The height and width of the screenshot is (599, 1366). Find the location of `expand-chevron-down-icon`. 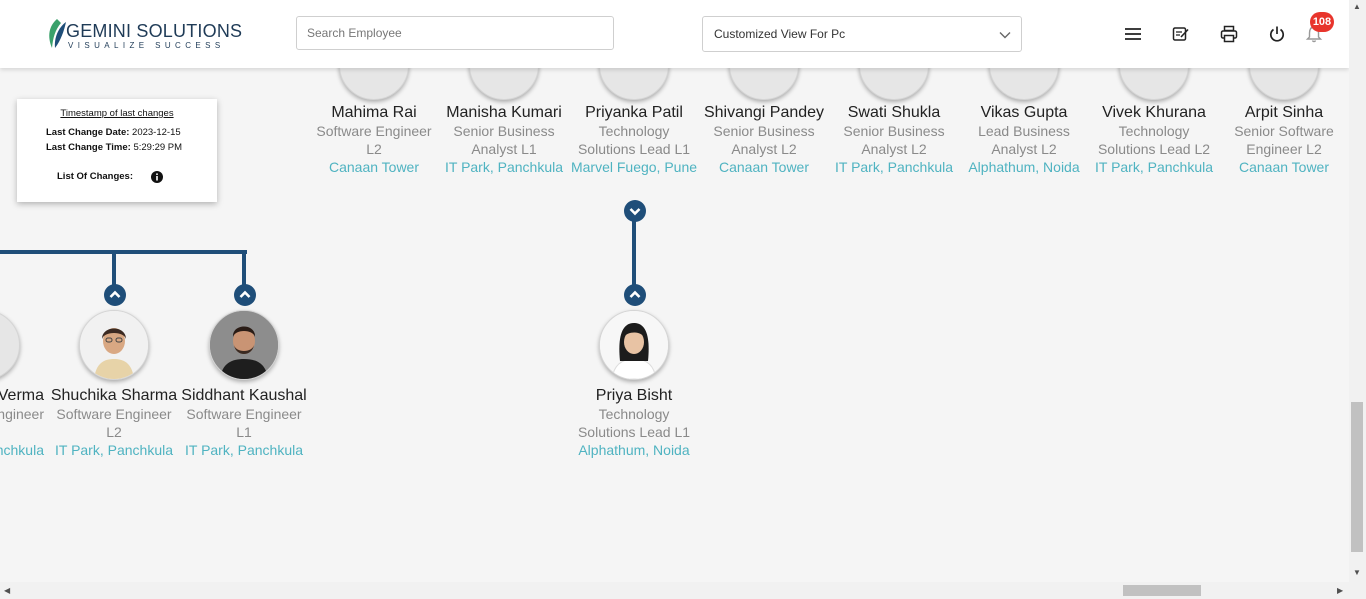

expand-chevron-down-icon is located at coordinates (635, 211).